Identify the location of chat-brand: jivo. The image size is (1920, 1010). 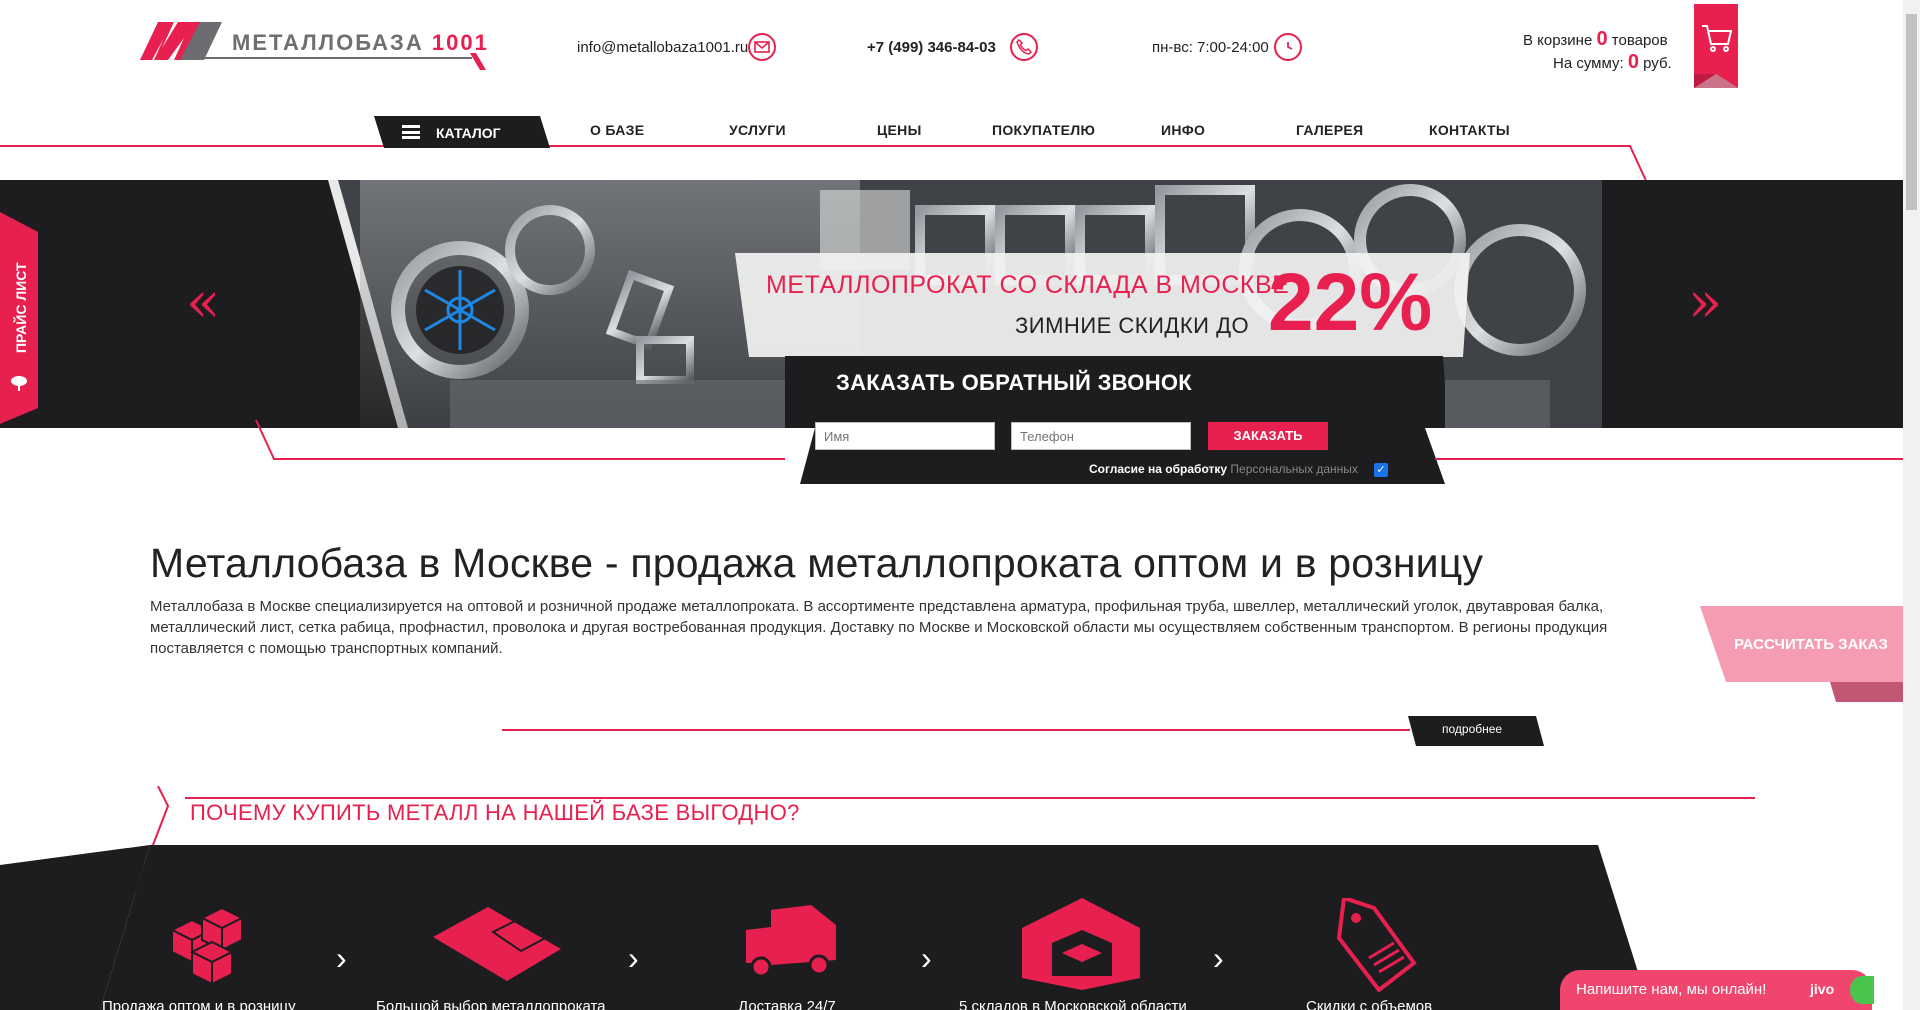
(1822, 989).